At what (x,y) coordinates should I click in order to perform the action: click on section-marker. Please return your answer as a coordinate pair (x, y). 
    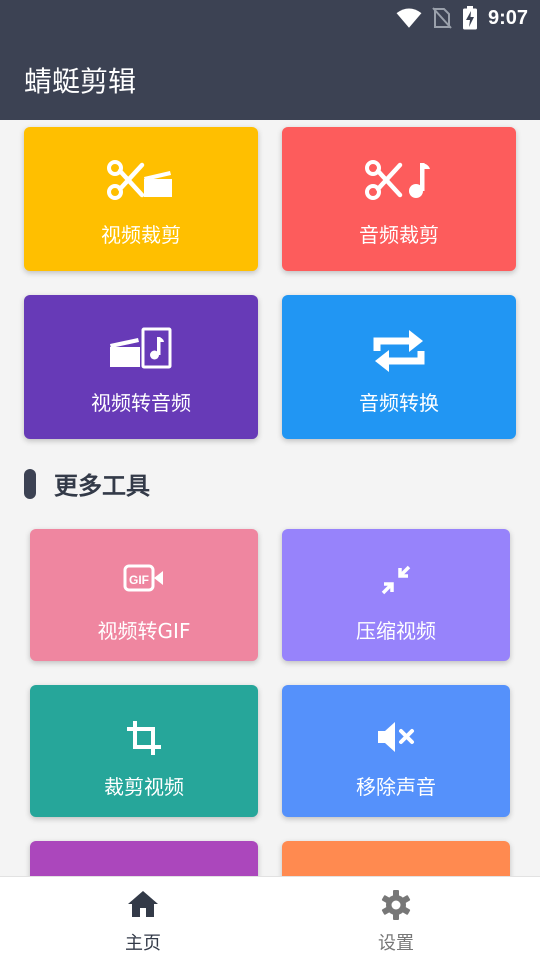
    Looking at the image, I should click on (30, 483).